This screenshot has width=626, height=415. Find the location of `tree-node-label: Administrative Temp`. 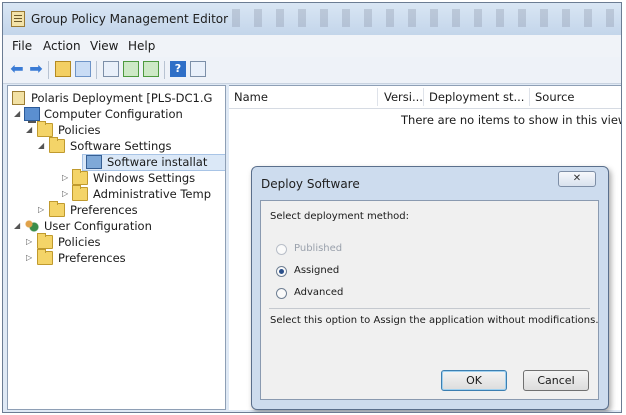

tree-node-label: Administrative Temp is located at coordinates (152, 194).